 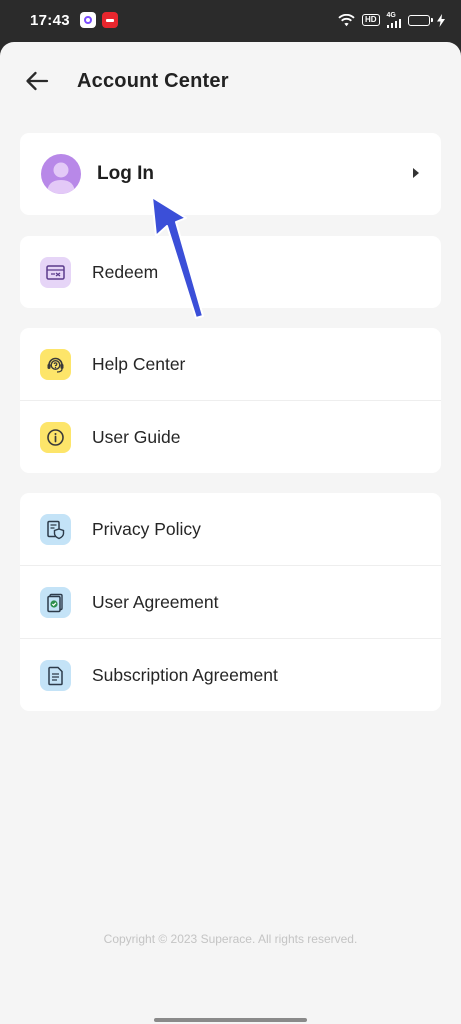 I want to click on cellular-indicator: 4G, so click(x=393, y=20).